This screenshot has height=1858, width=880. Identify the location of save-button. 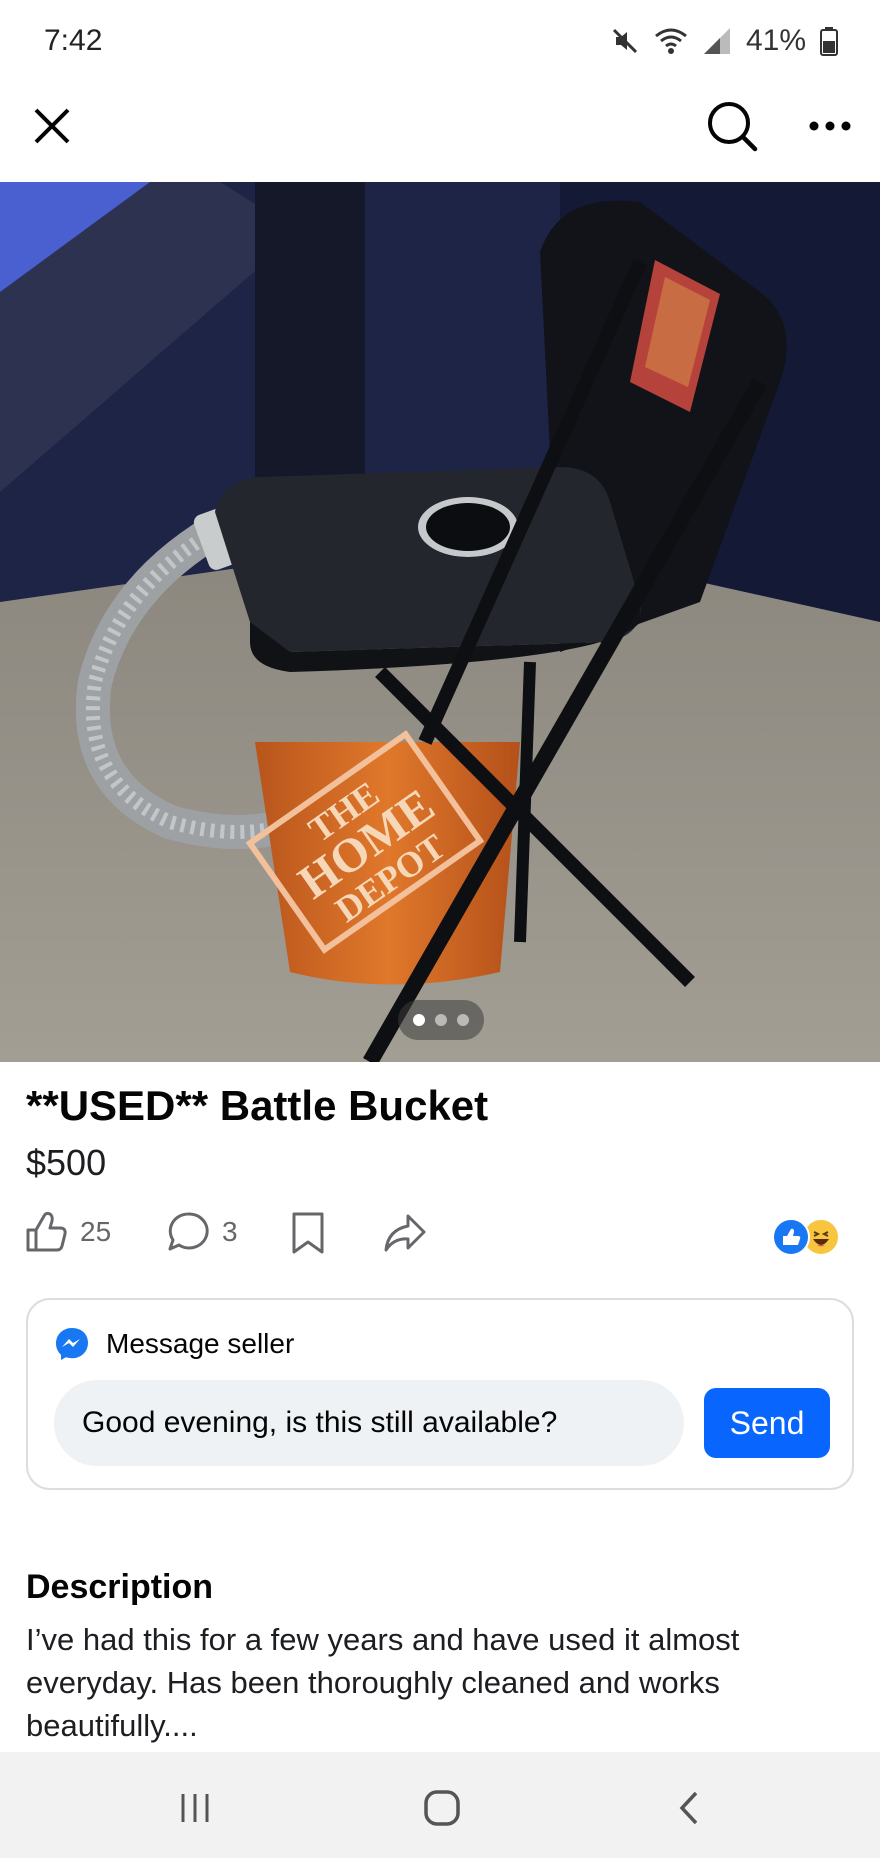
(308, 1233).